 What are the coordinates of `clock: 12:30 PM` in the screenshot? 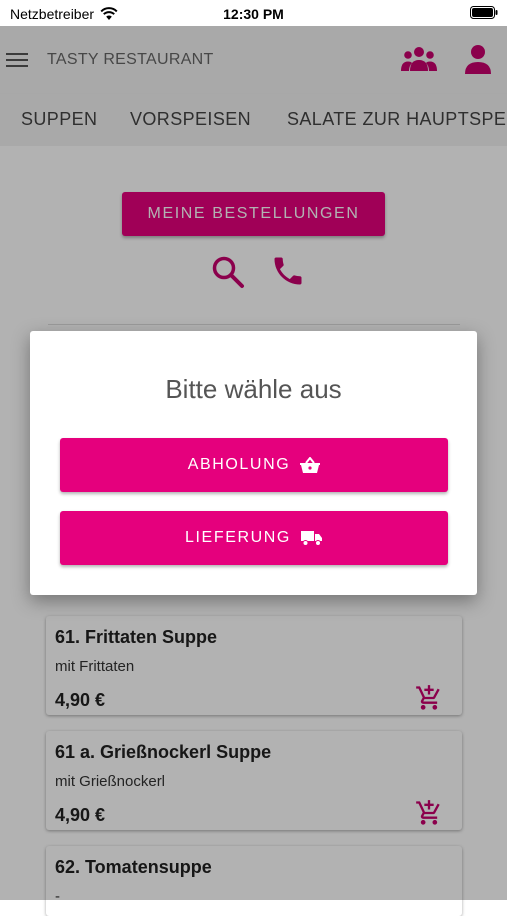 It's located at (253, 14).